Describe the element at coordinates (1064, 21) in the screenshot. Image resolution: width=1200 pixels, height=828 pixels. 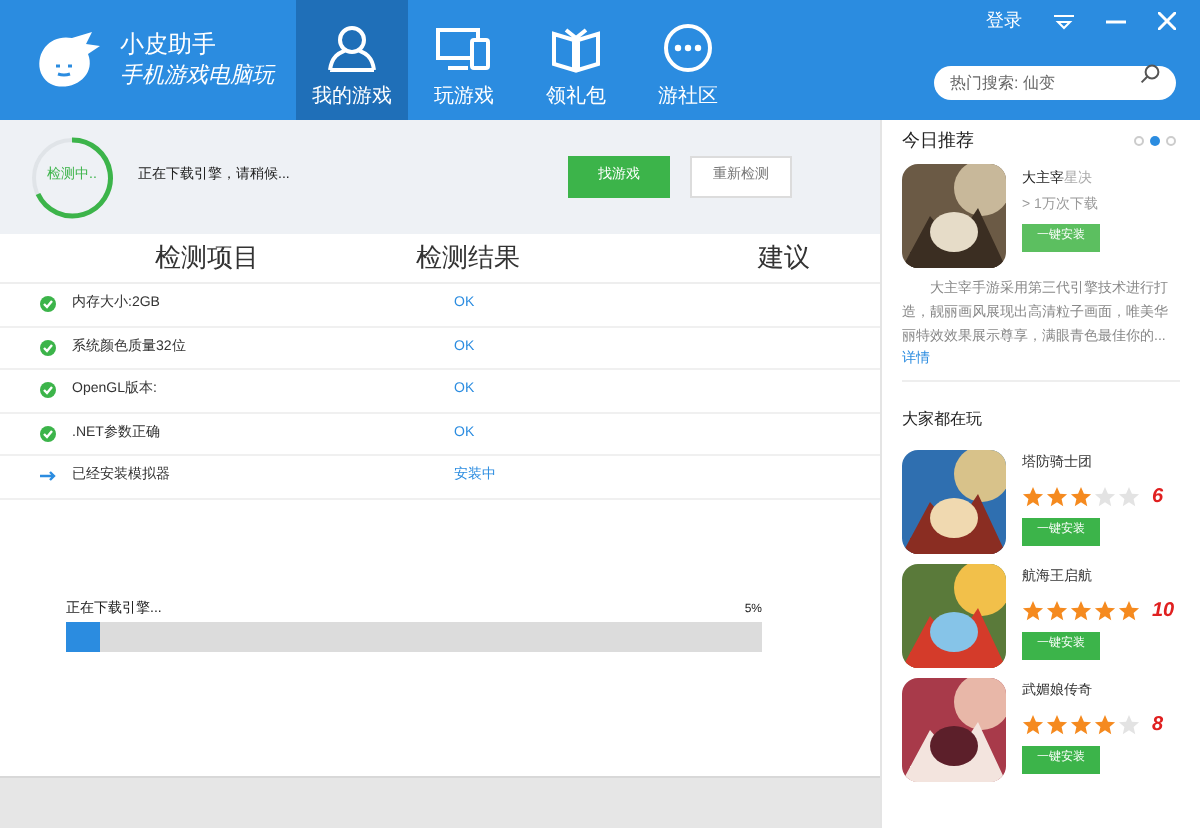
I see `dropdown-menu-icon` at that location.